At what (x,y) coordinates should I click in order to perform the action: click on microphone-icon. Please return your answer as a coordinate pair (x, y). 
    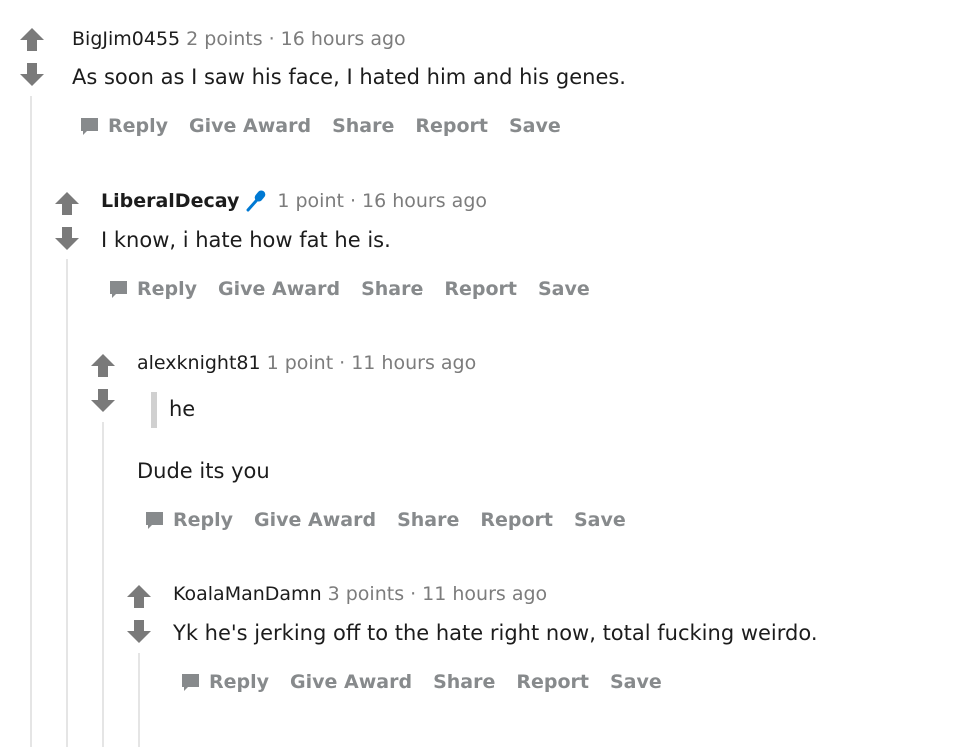
    Looking at the image, I should click on (256, 200).